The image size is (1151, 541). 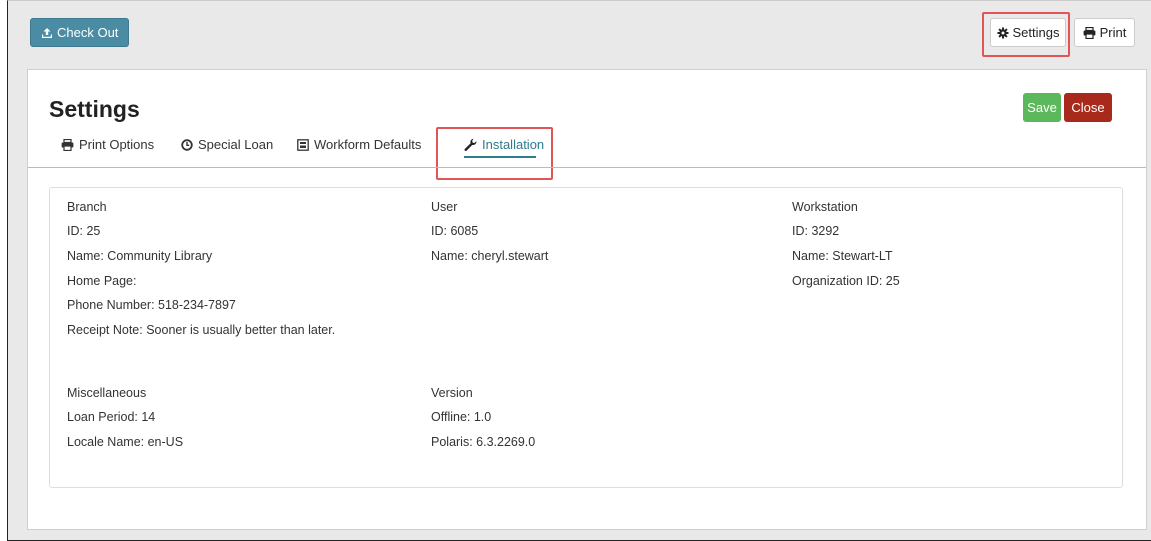 I want to click on version-polaris: Polaris: 6.3.2269.0, so click(x=483, y=442).